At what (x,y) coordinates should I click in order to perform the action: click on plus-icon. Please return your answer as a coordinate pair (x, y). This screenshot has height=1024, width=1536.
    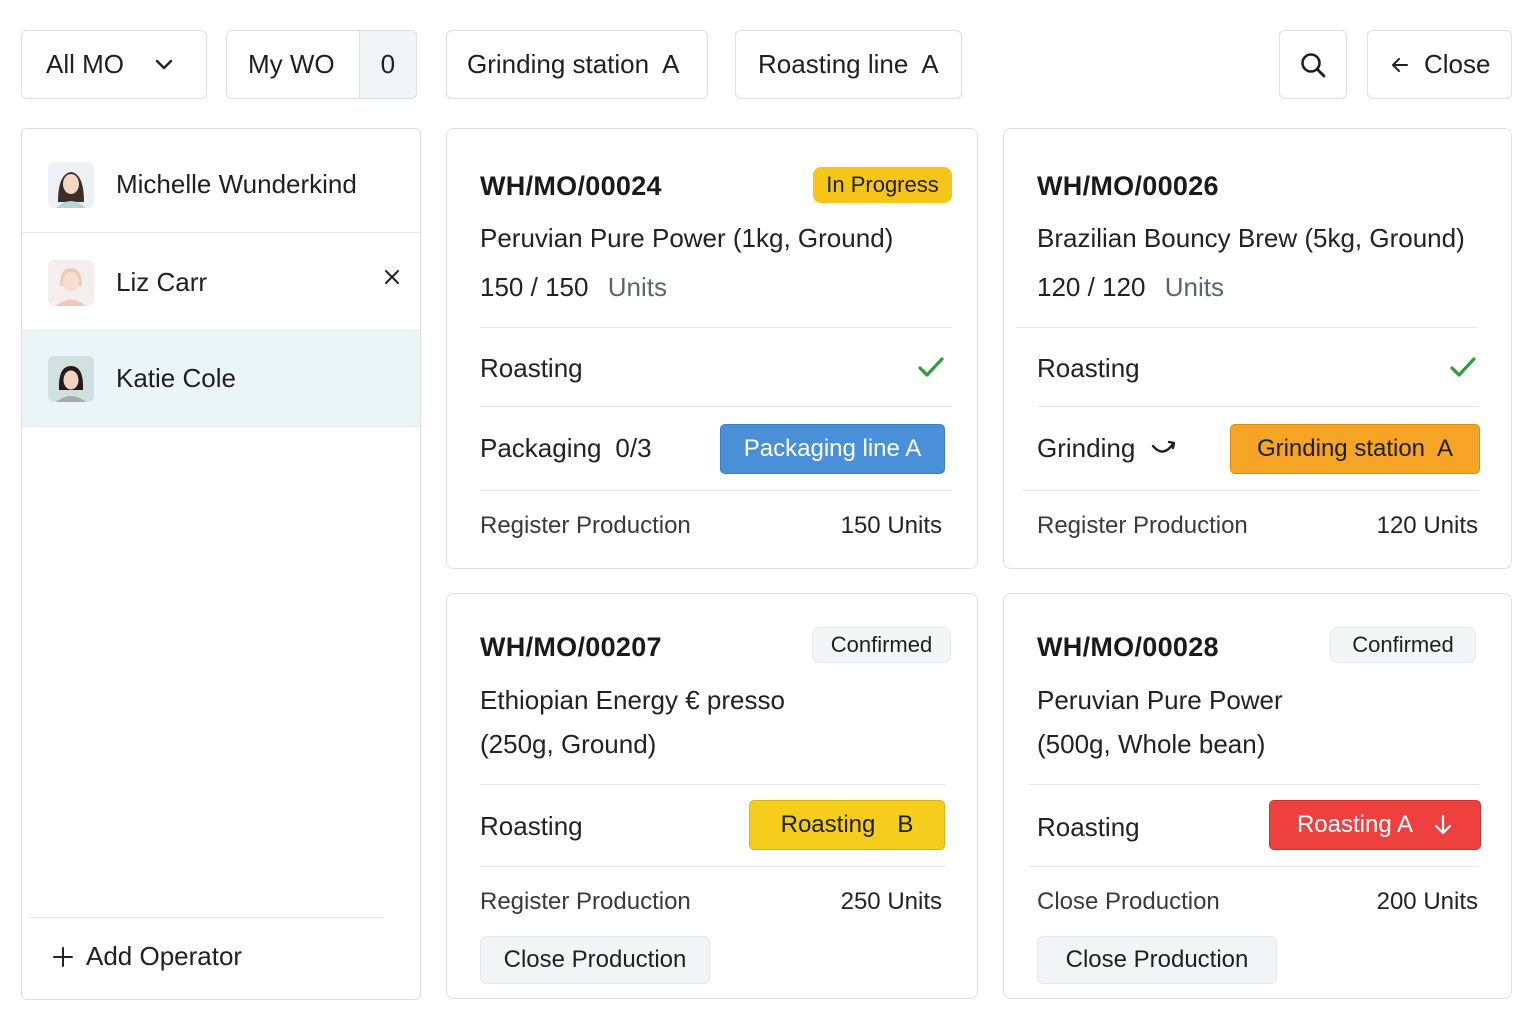
    Looking at the image, I should click on (63, 957).